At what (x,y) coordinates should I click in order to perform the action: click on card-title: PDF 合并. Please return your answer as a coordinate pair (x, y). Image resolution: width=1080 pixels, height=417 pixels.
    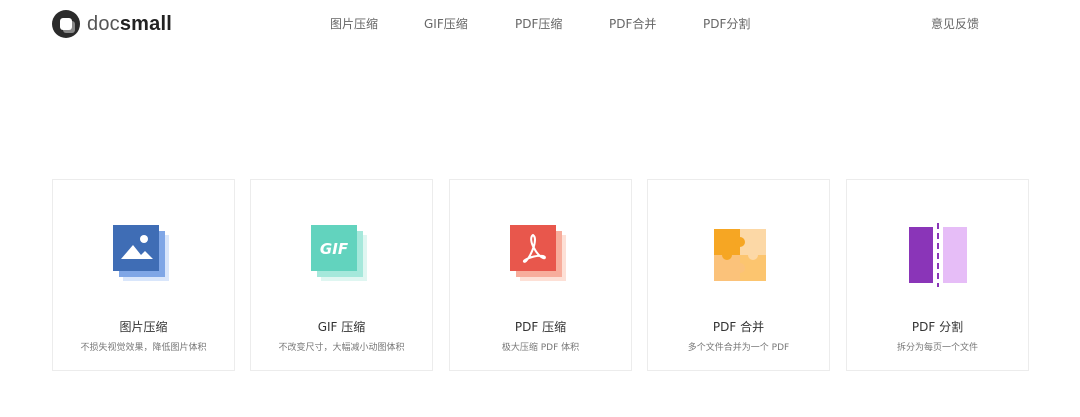
    Looking at the image, I should click on (738, 327).